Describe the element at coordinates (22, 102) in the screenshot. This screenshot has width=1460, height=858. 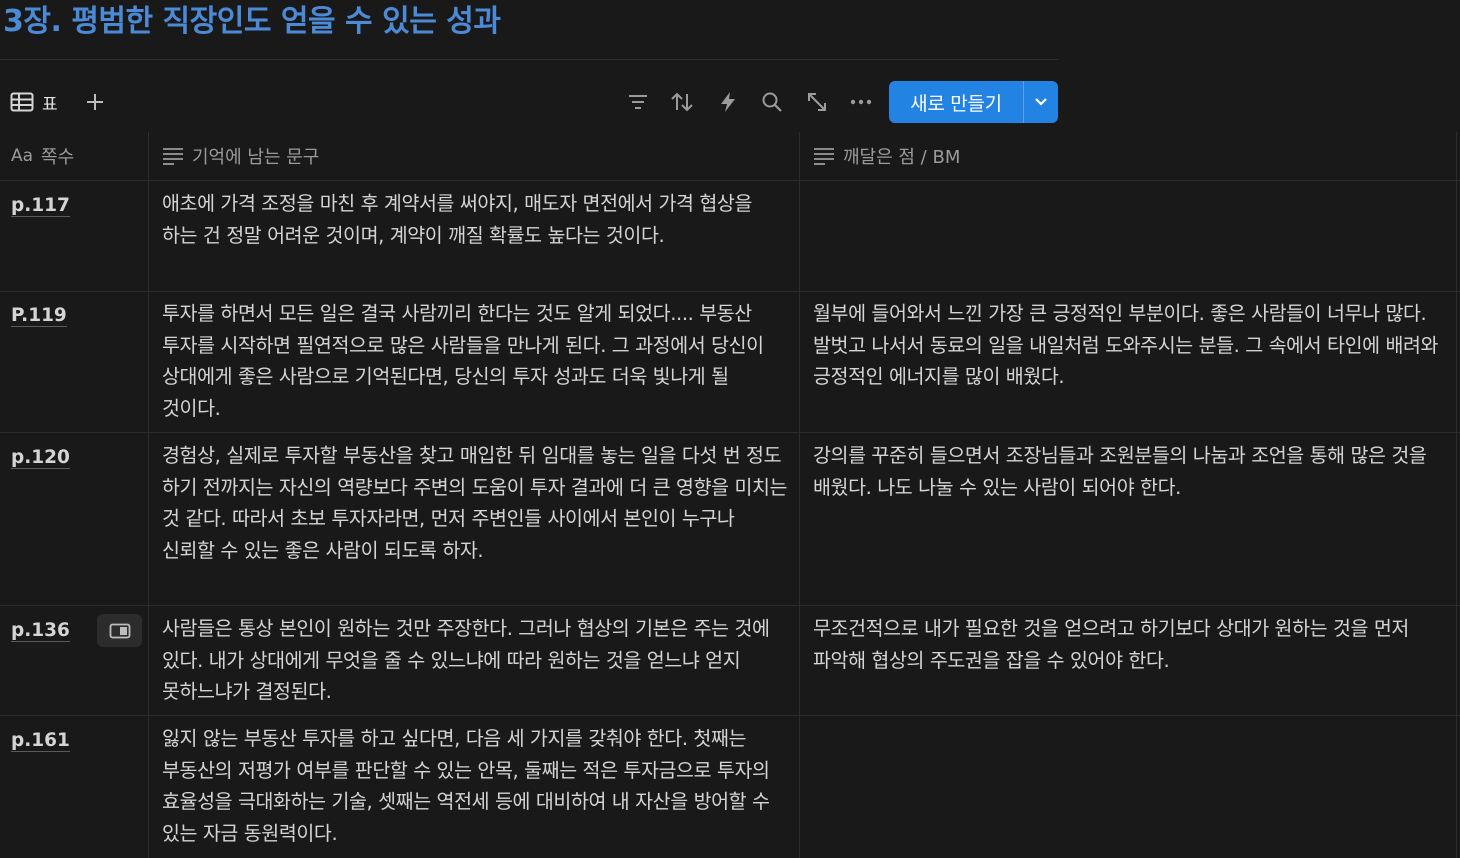
I see `table-icon` at that location.